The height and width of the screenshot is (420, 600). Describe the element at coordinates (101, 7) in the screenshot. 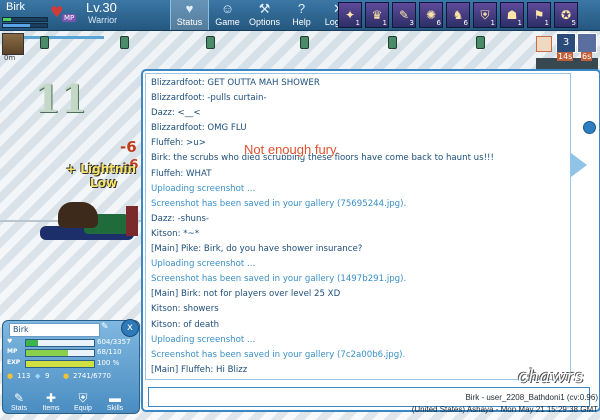

I see `player-level: Lv.30` at that location.